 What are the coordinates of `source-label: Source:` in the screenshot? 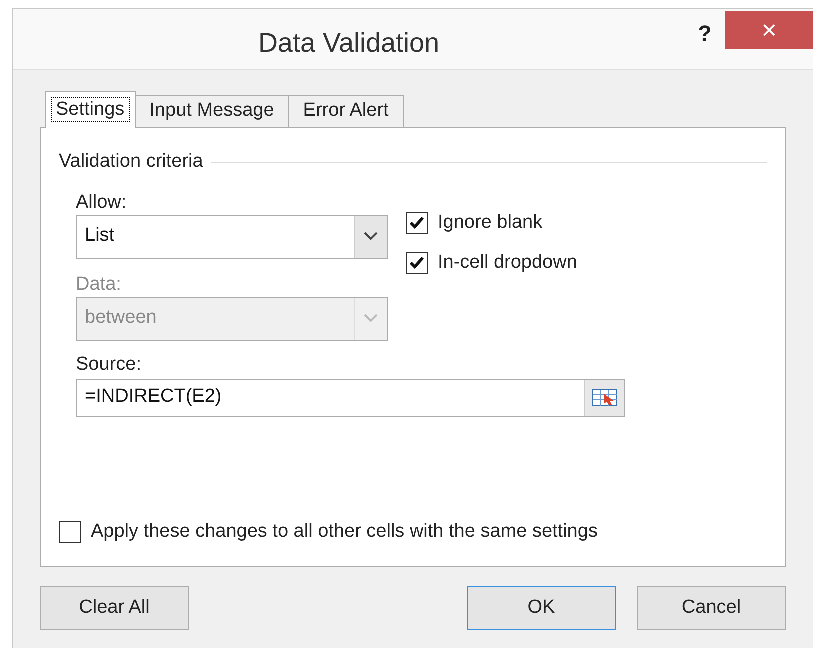 It's located at (109, 364).